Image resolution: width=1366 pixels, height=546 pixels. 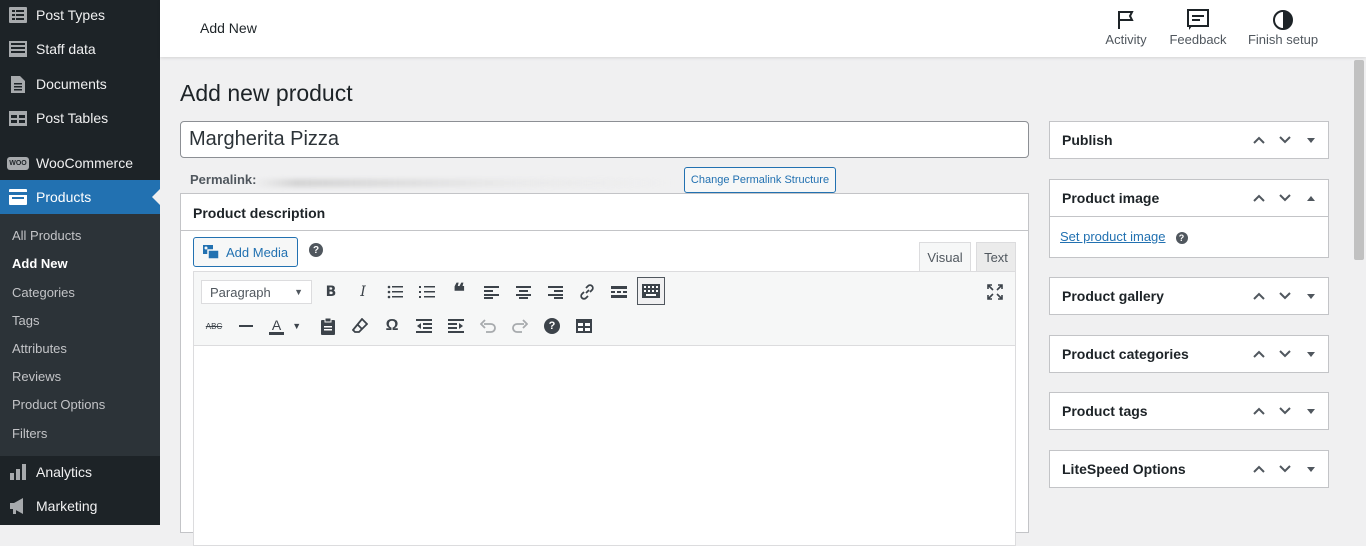 I want to click on add-media-button: Add Media, so click(x=245, y=252).